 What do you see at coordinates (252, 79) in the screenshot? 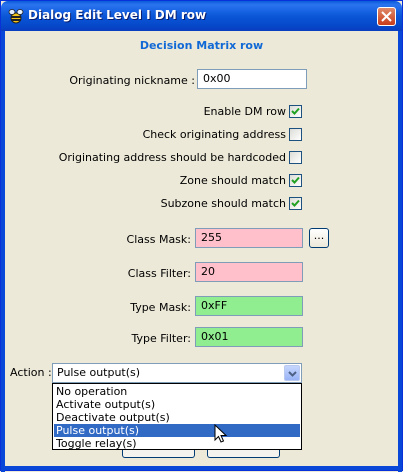
I see `originating-nickname-input: 0x00` at bounding box center [252, 79].